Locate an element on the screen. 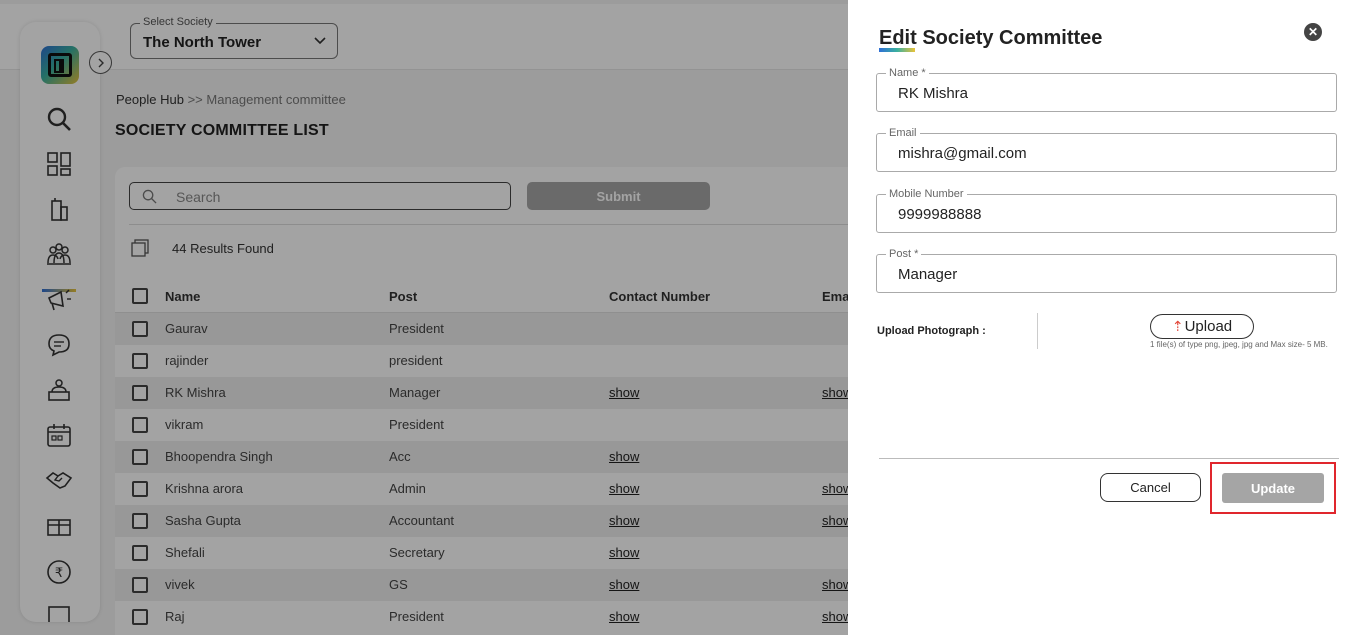  close-icon: ✕ is located at coordinates (1313, 32).